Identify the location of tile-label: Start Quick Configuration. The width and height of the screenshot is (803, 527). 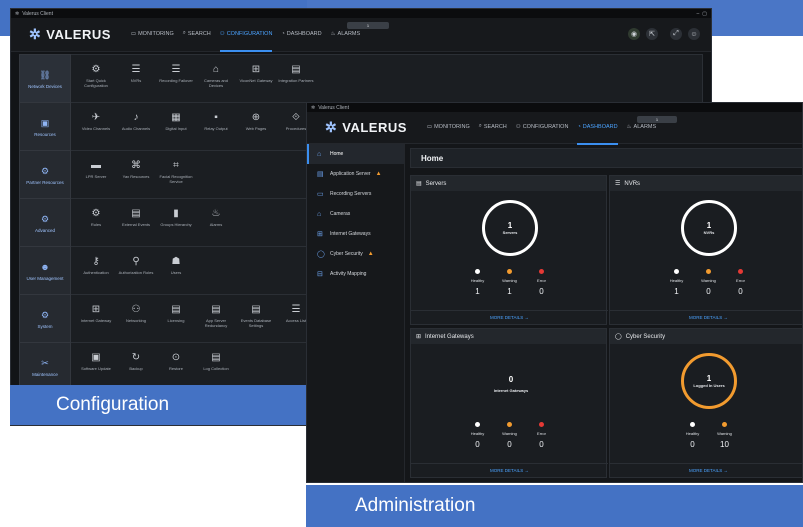
(96, 83).